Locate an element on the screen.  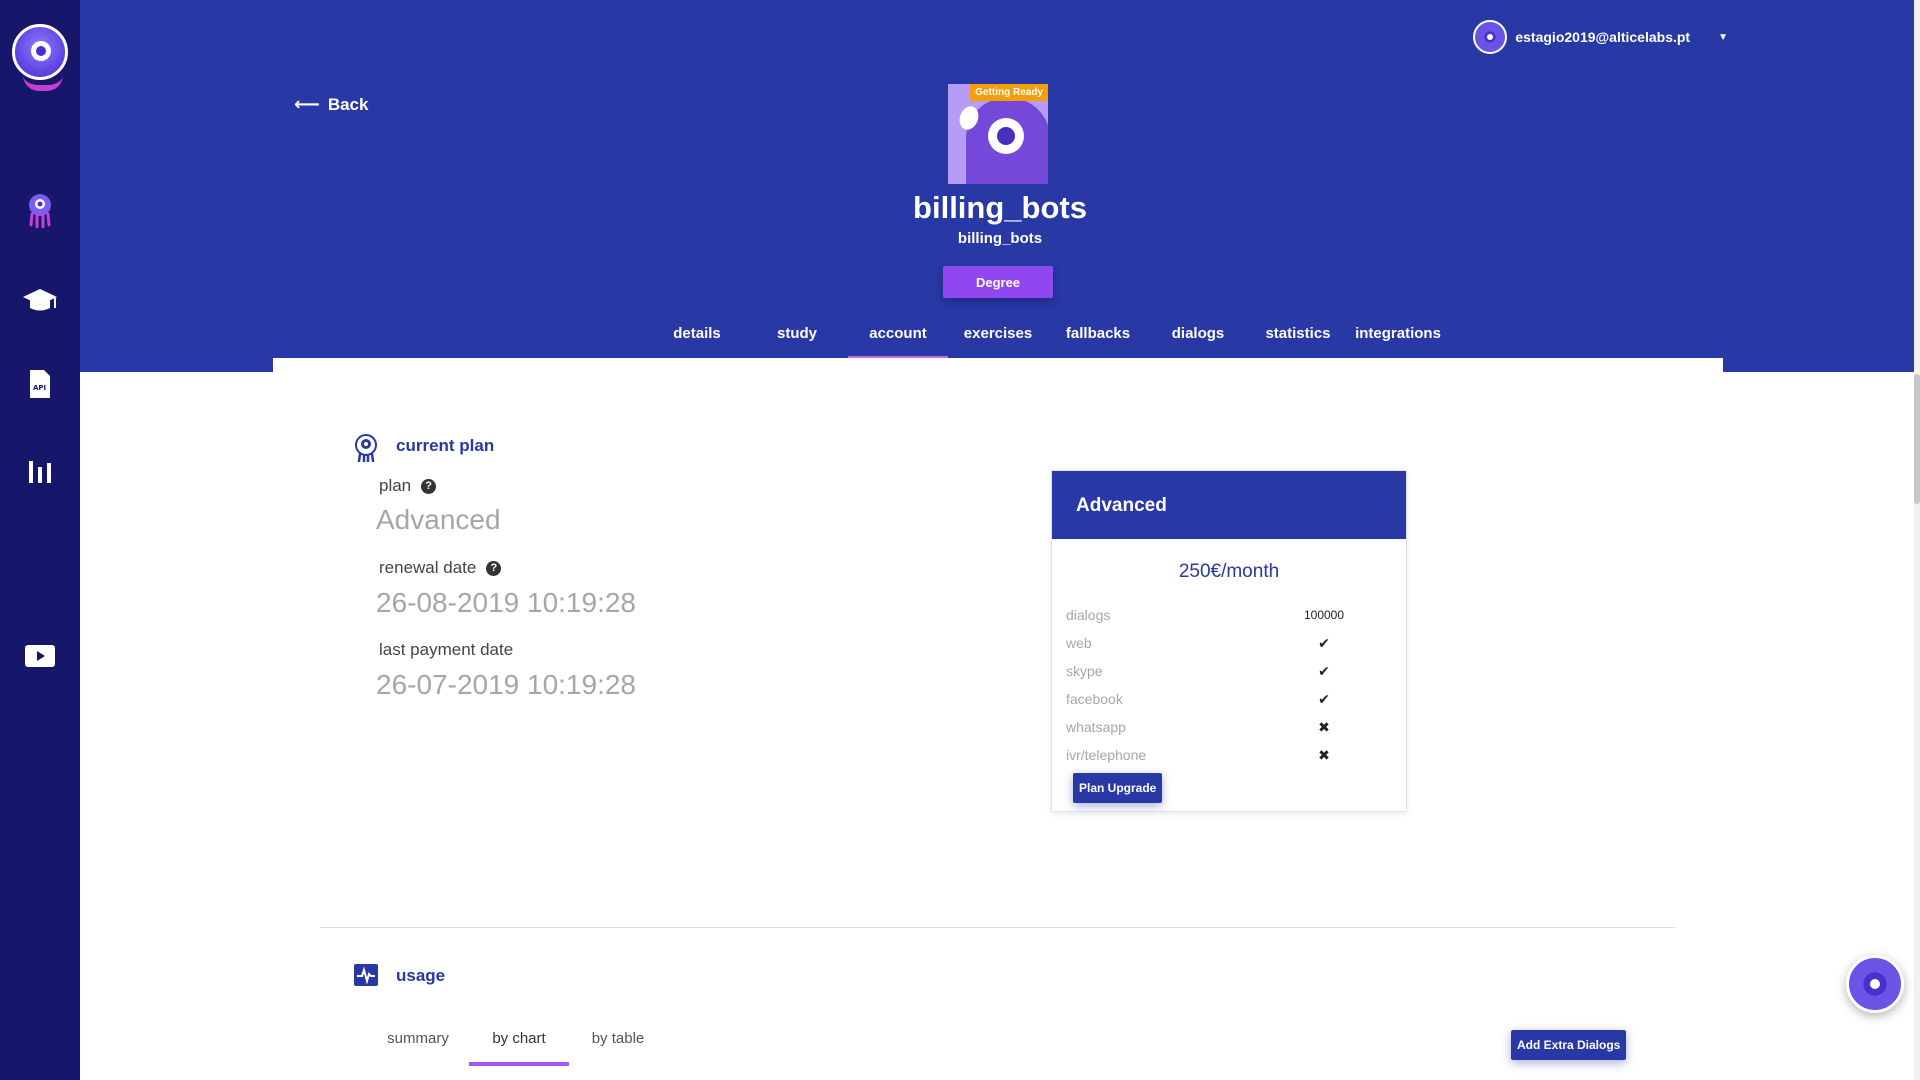
user-menu: estagio2019@alticelabs.pt ▼ is located at coordinates (1600, 37).